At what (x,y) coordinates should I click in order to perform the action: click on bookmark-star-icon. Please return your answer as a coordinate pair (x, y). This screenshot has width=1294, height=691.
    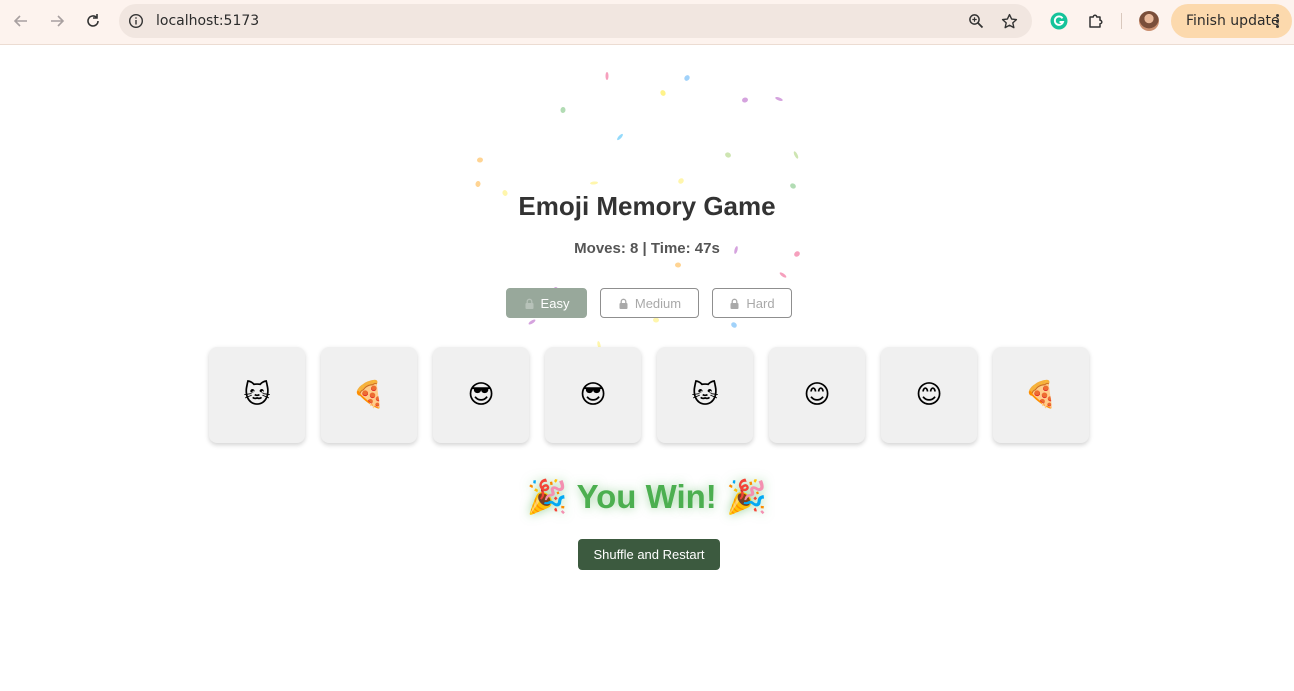
    Looking at the image, I should click on (1009, 21).